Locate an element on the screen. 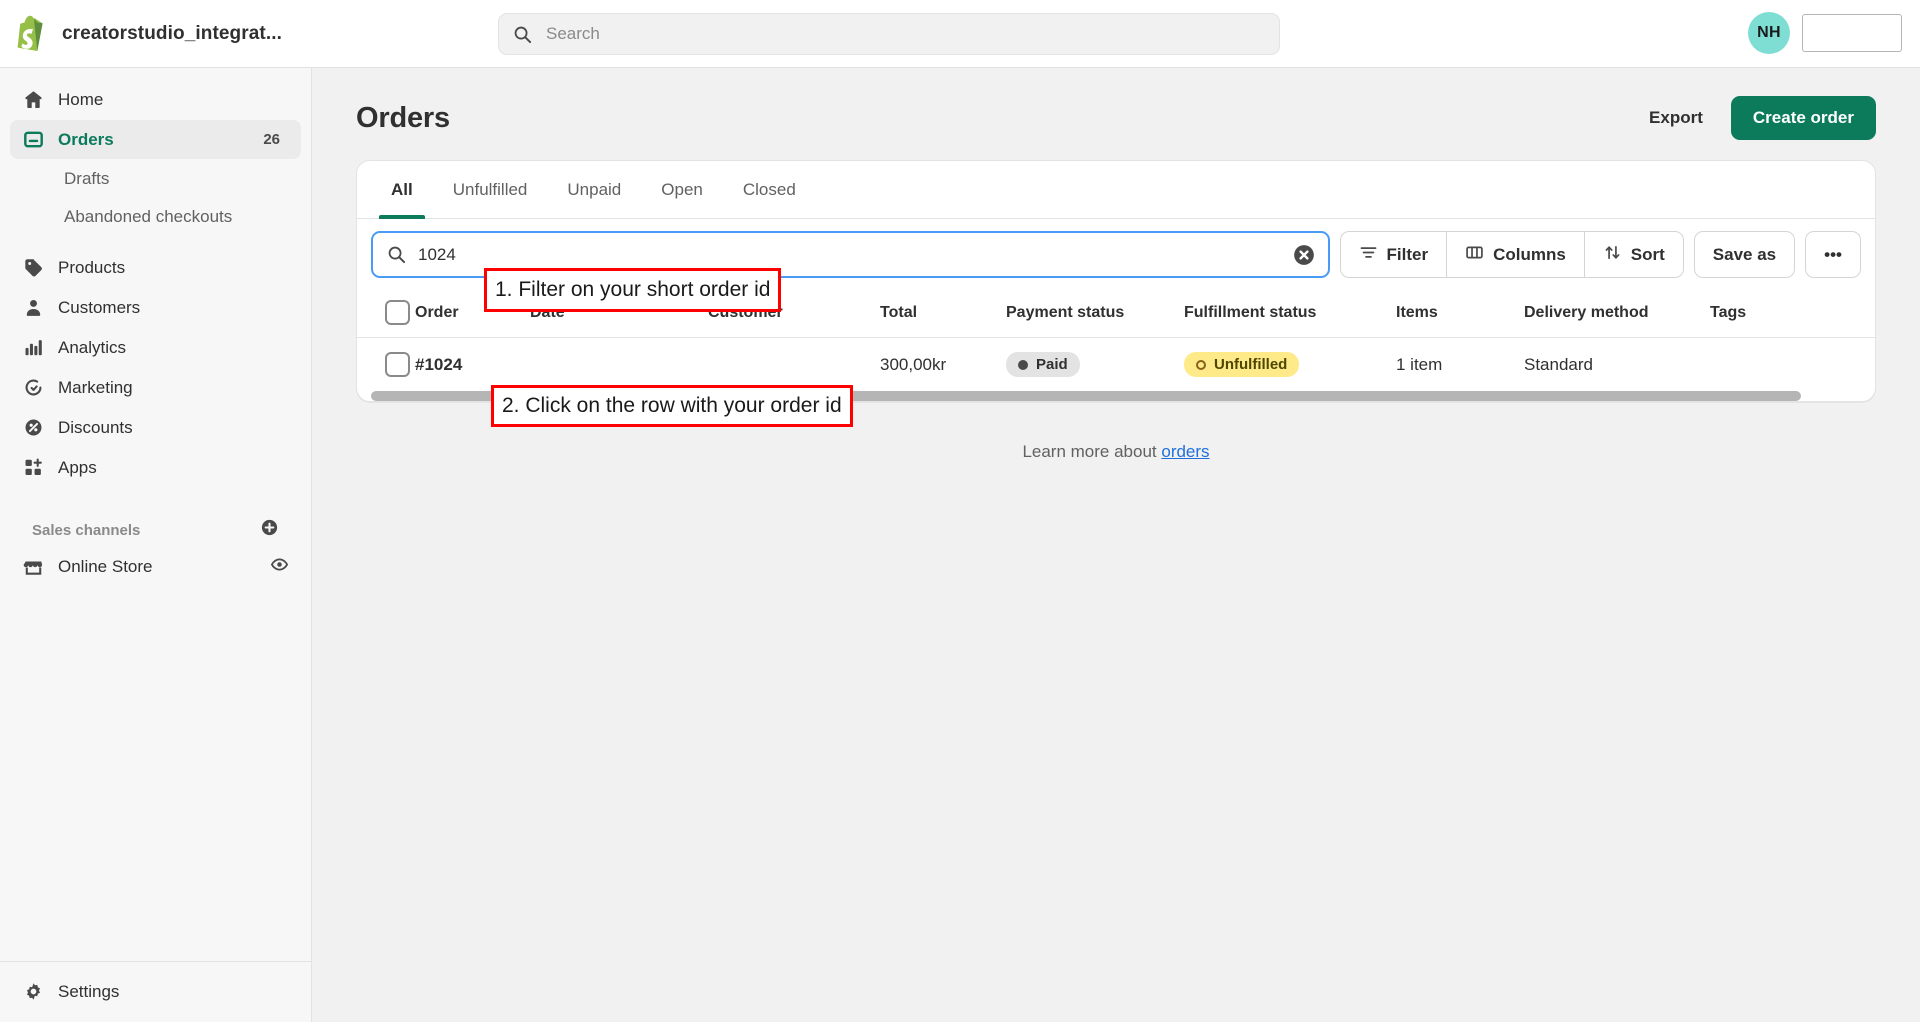  sidebar-item-home: Home is located at coordinates (155, 99).